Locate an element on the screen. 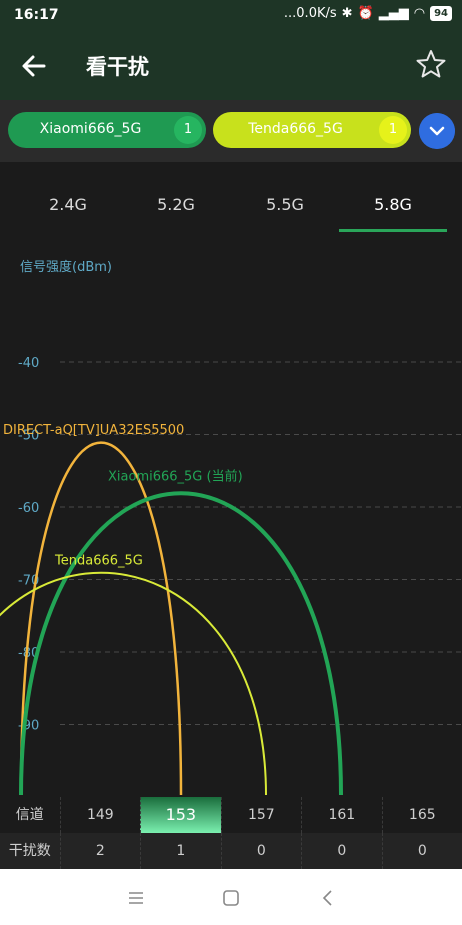  curve-label: Tenda666_5G is located at coordinates (98, 560).